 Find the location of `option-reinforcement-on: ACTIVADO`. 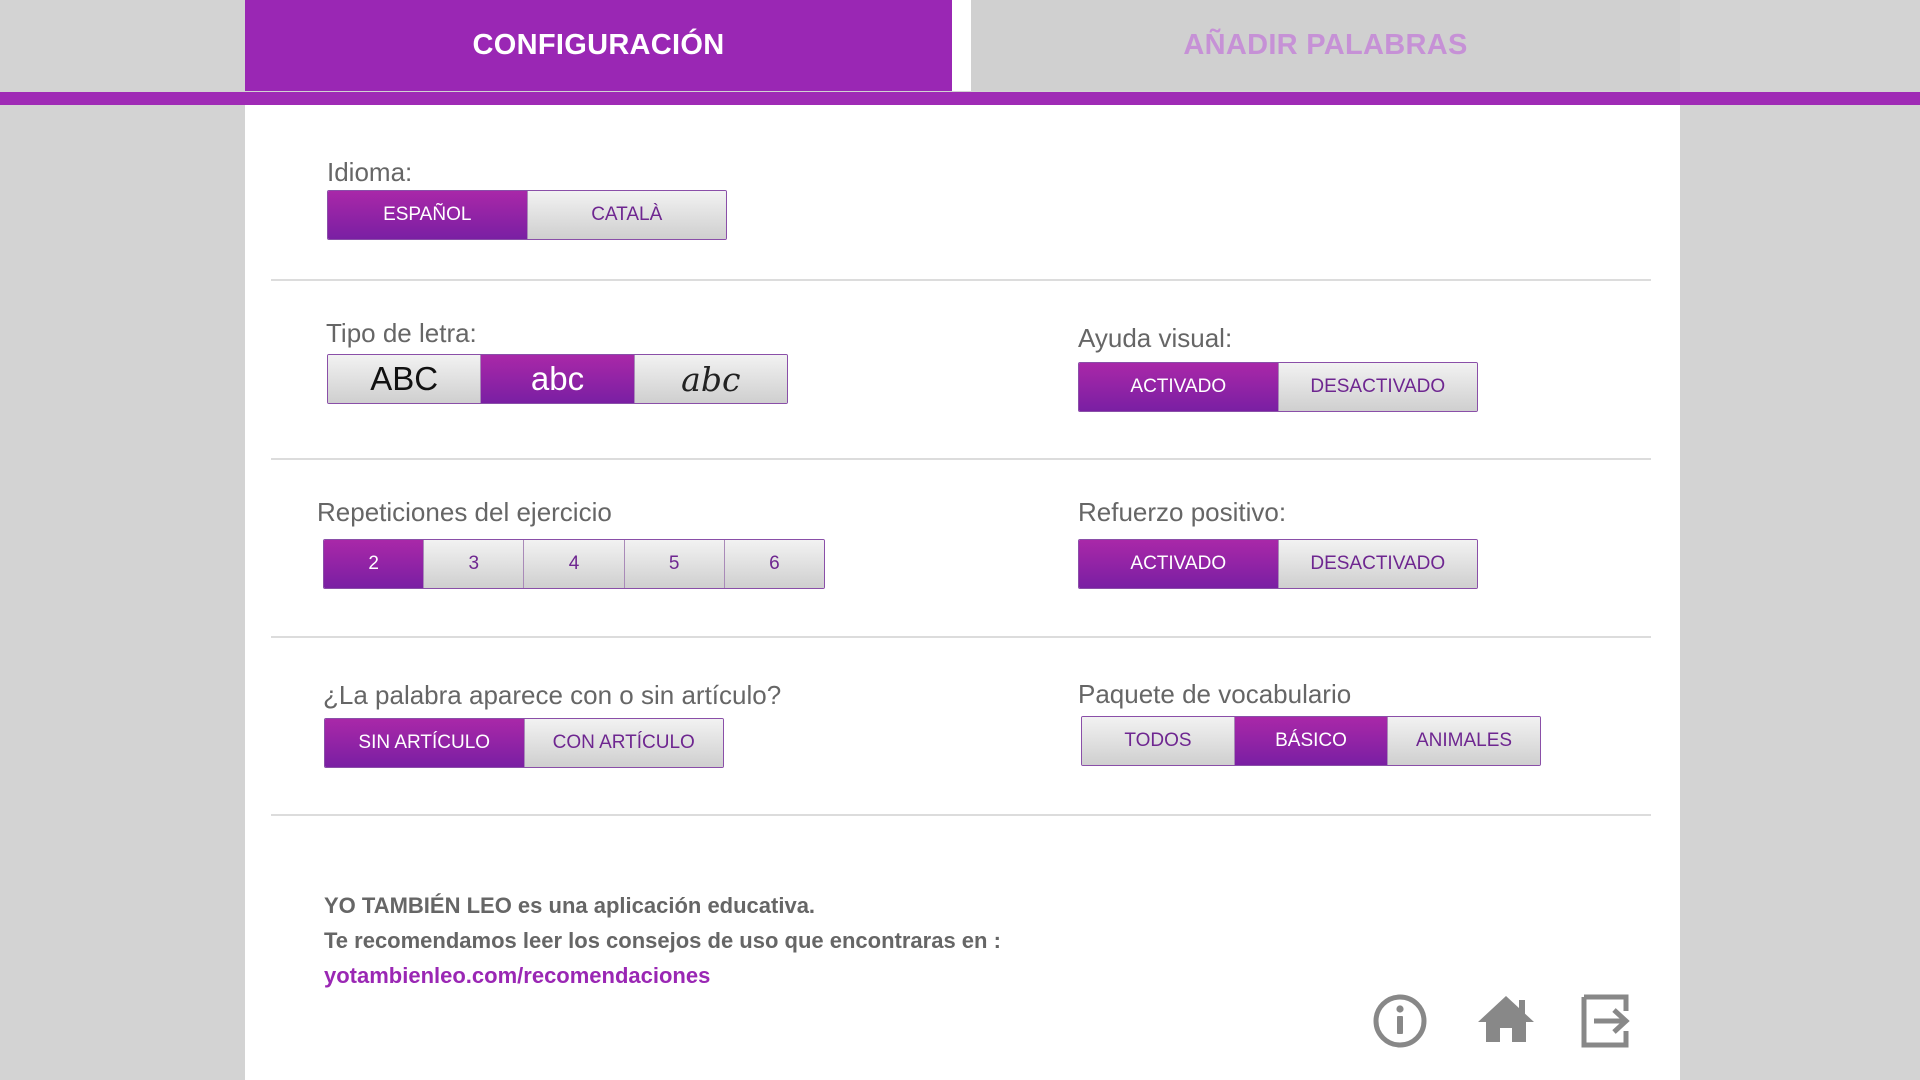

option-reinforcement-on: ACTIVADO is located at coordinates (1179, 564).